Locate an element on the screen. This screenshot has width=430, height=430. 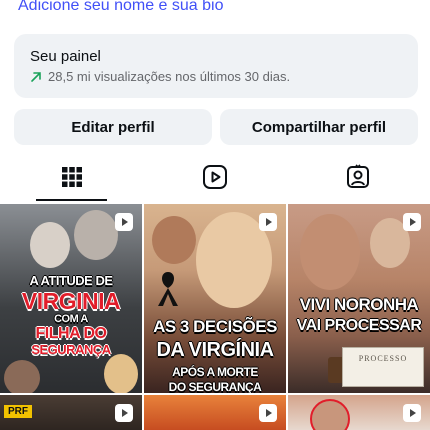
mourning-ribbon-icon is located at coordinates (168, 289).